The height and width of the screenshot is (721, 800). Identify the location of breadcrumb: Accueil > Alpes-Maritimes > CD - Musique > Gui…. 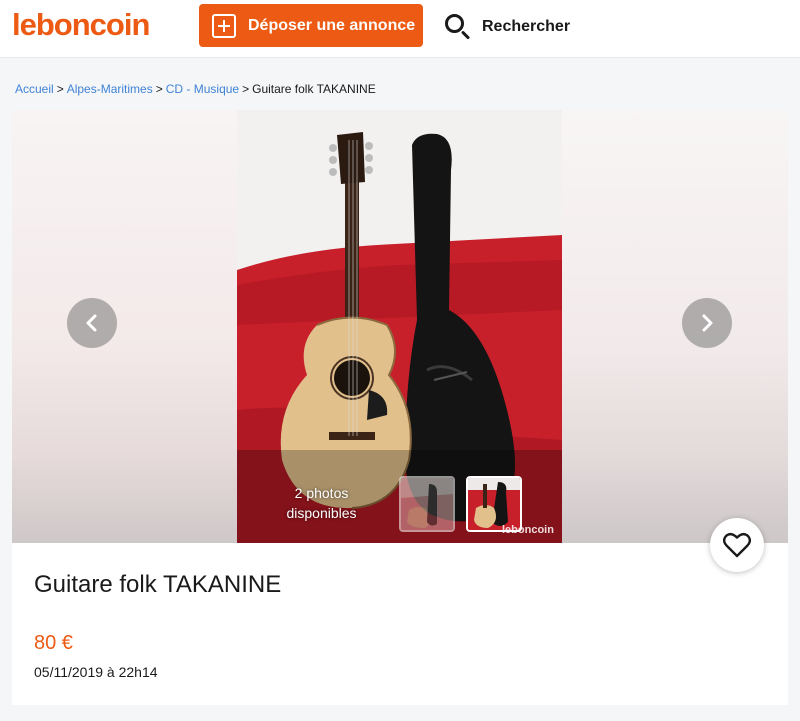
(195, 89).